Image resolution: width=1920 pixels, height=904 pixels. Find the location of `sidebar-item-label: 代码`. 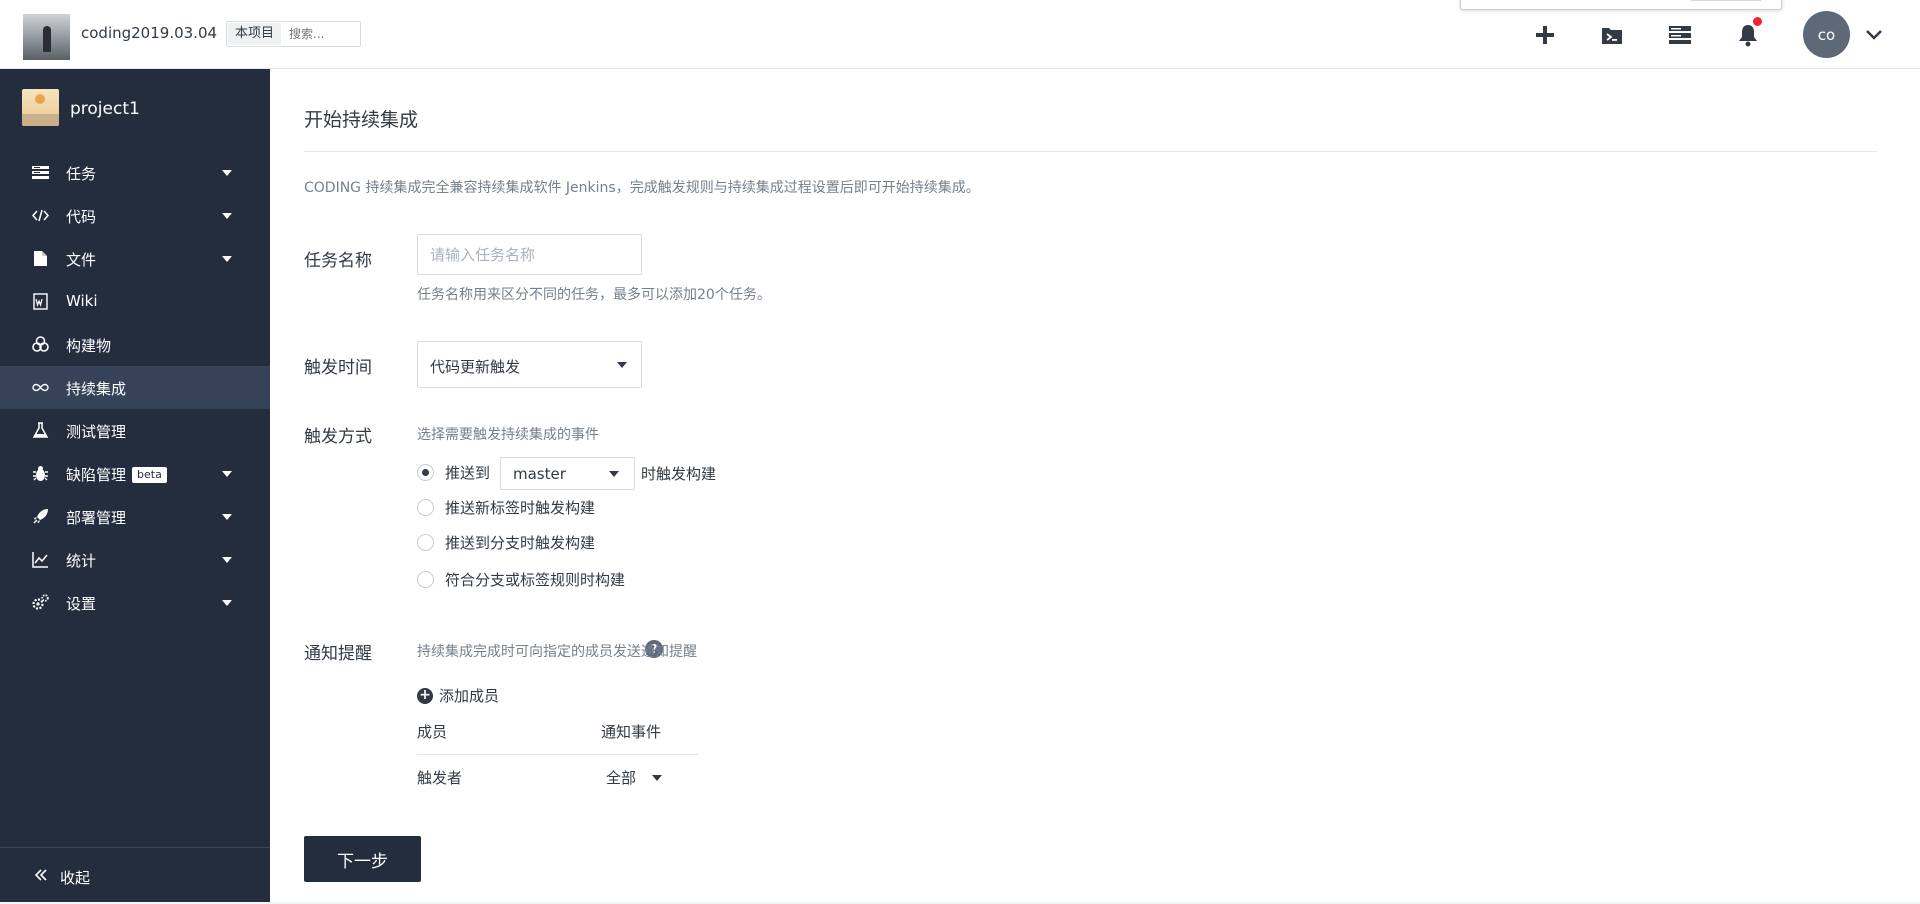

sidebar-item-label: 代码 is located at coordinates (81, 217).